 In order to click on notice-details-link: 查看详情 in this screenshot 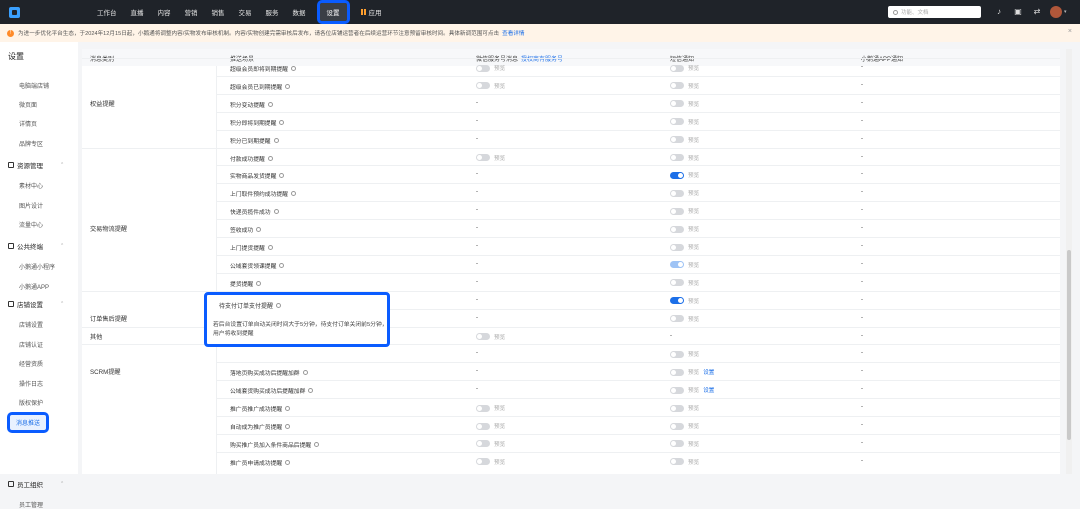, I will do `click(513, 34)`.